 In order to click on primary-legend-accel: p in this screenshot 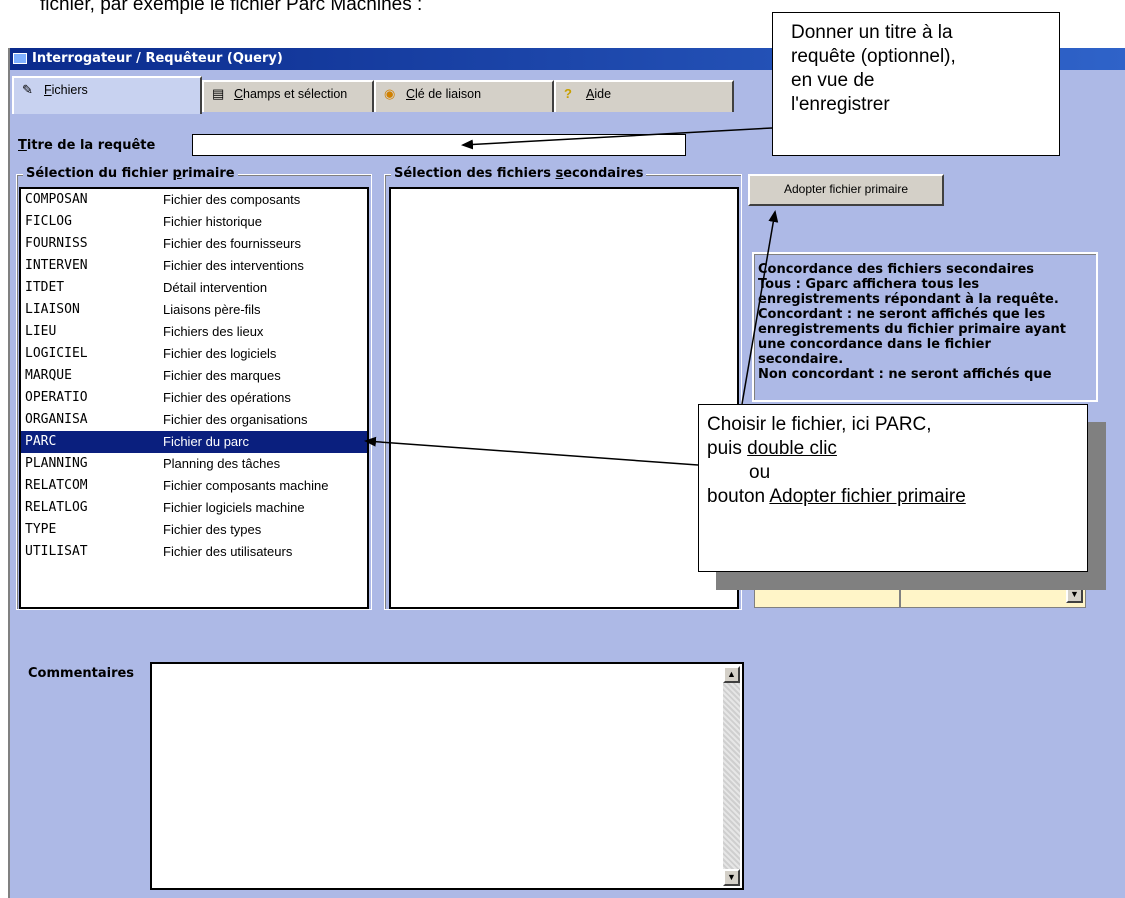, I will do `click(177, 173)`.